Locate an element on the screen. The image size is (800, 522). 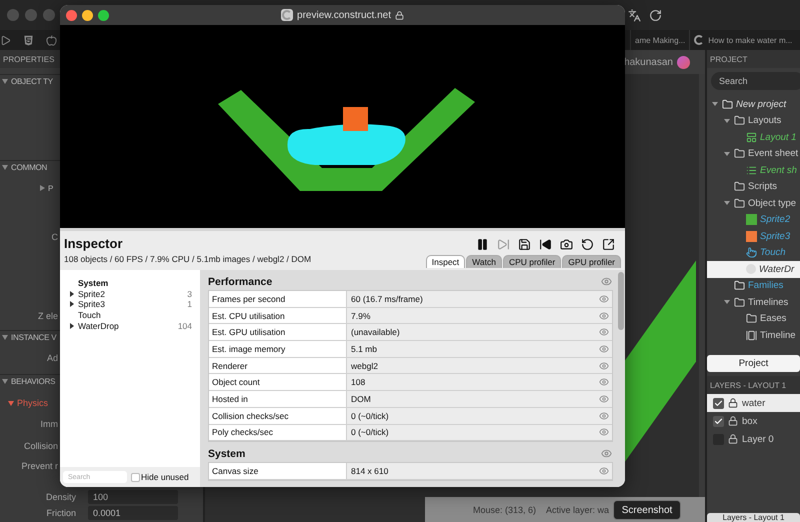
inspector-tab: CPU profiler is located at coordinates (532, 261).